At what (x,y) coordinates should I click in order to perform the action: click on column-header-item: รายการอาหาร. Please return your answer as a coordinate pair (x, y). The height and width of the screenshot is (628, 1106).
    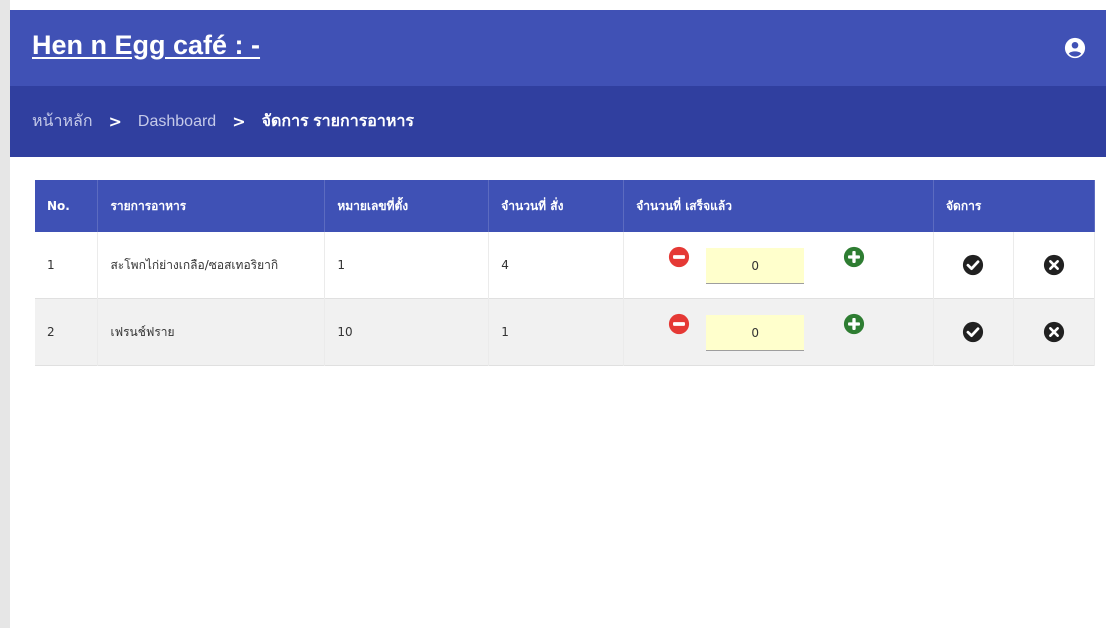
    Looking at the image, I should click on (211, 206).